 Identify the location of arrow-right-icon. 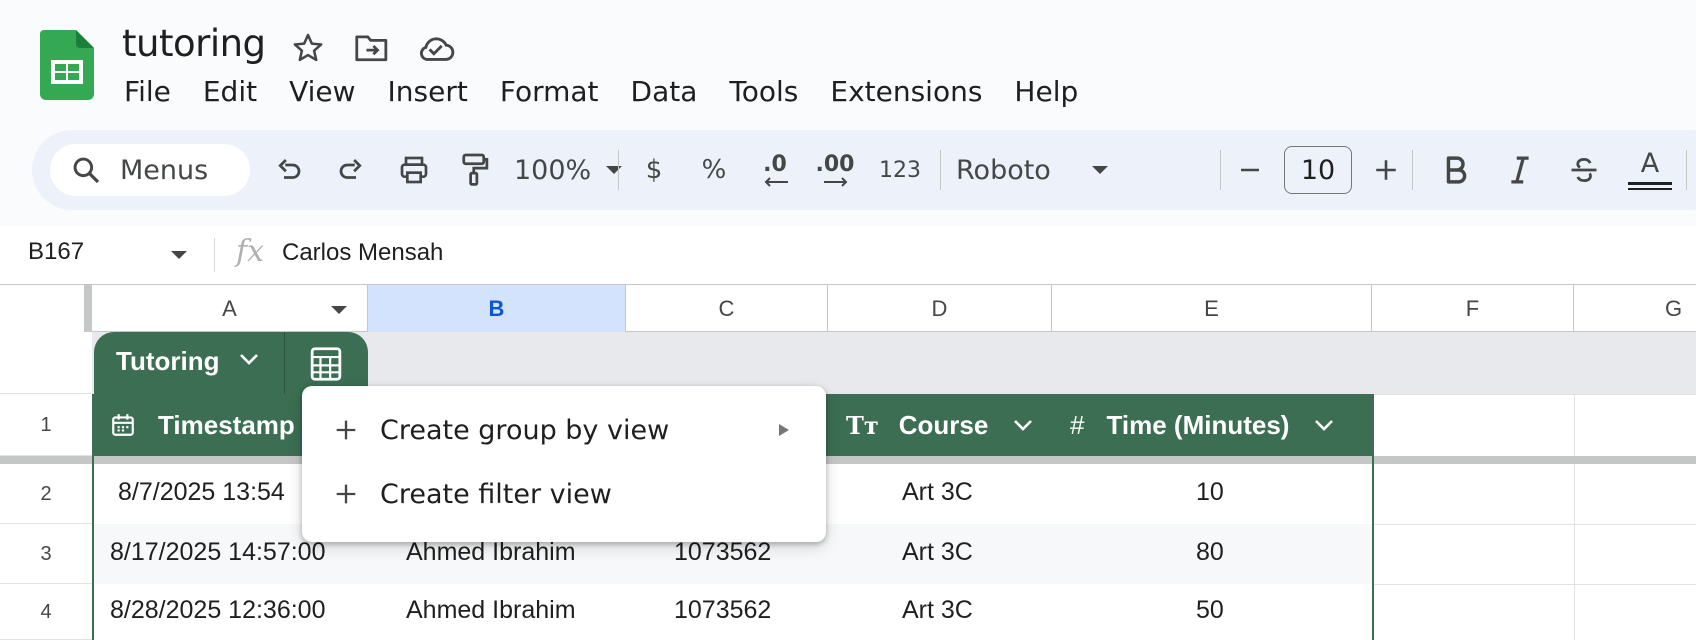
(836, 182).